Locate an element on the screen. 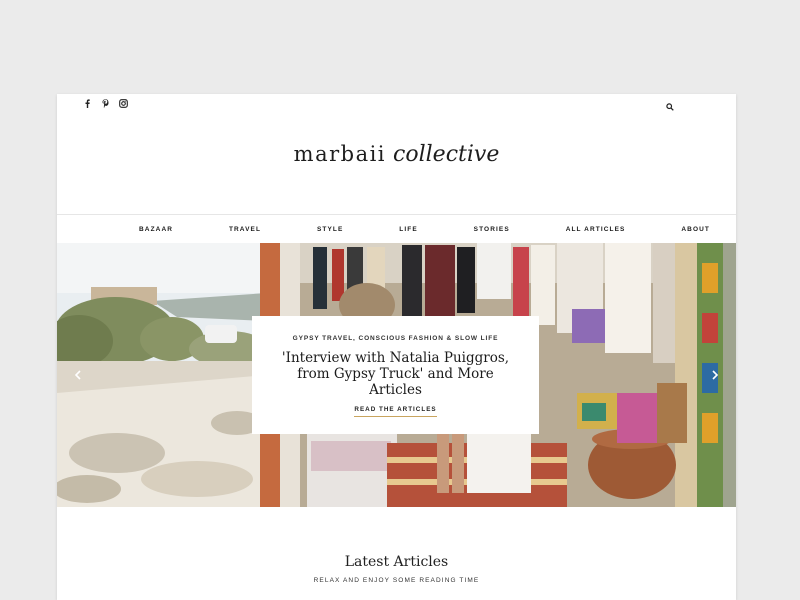  top-bar is located at coordinates (396, 104).